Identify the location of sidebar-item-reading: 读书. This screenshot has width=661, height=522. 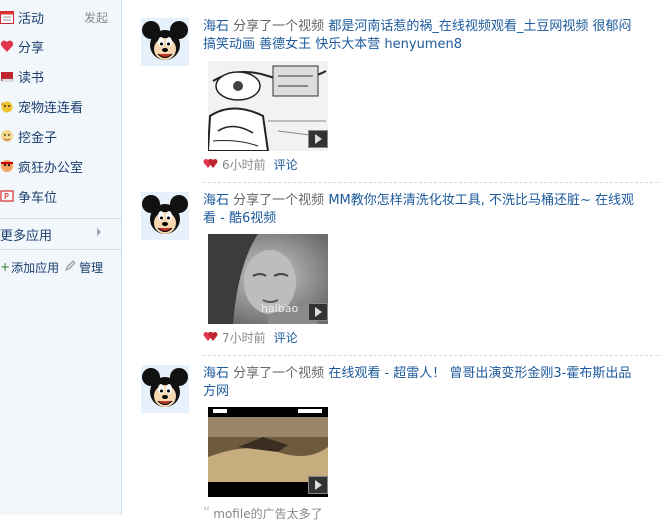
(61, 76).